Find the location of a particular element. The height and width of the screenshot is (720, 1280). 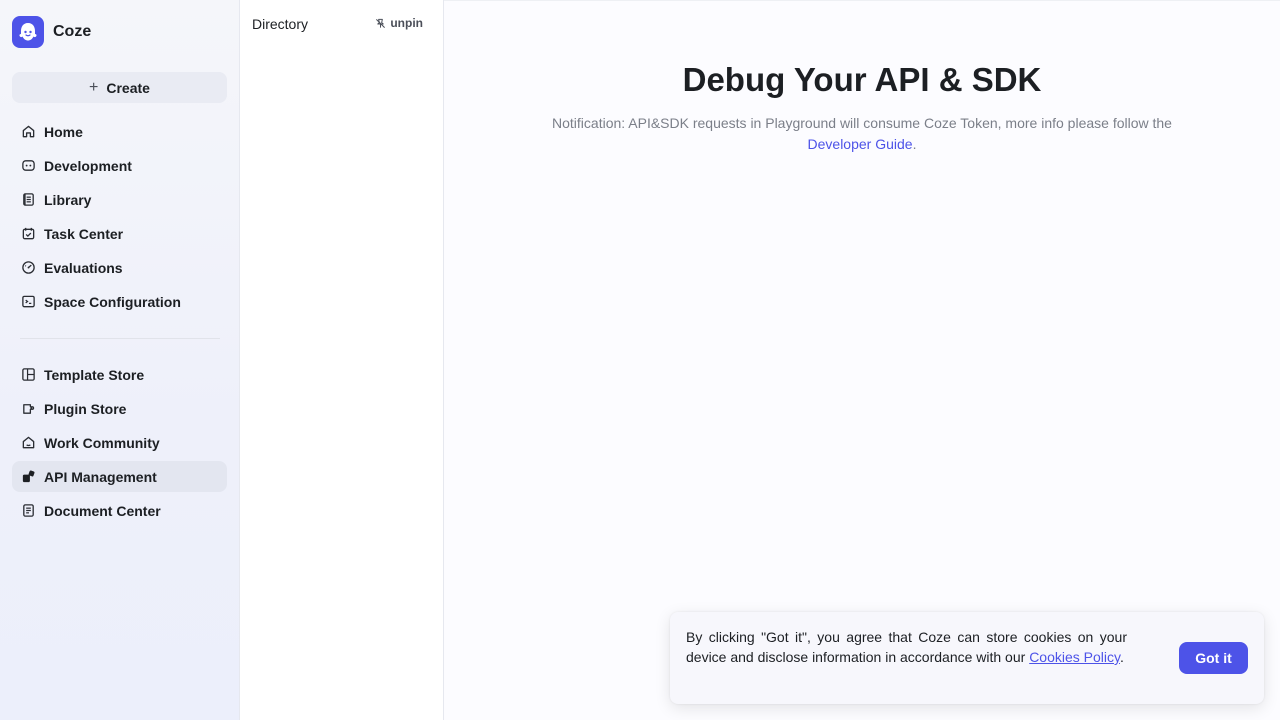

sidebar-item-work-community: Work Community is located at coordinates (119, 442).